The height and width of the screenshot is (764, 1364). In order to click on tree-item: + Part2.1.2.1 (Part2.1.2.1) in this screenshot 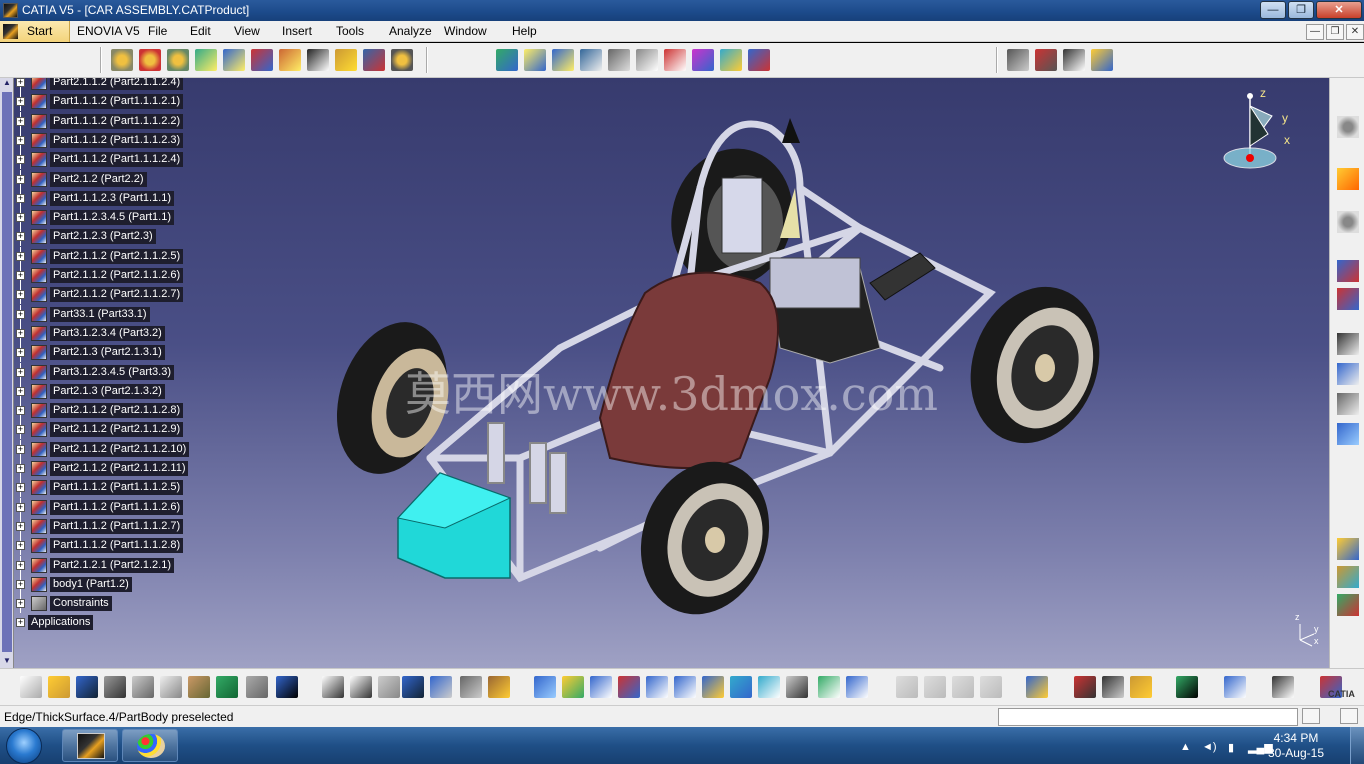, I will do `click(114, 565)`.